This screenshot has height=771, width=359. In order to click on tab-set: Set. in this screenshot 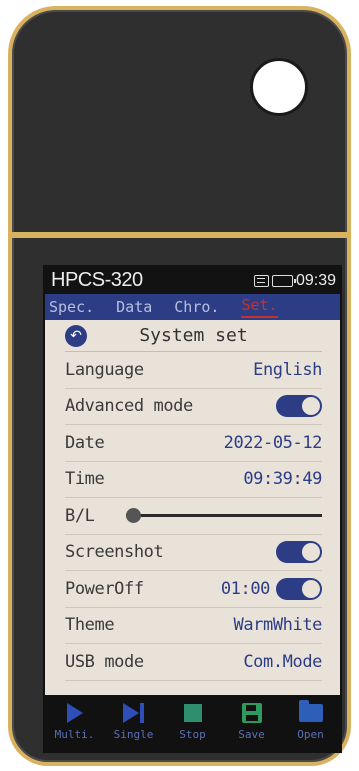, I will do `click(259, 307)`.